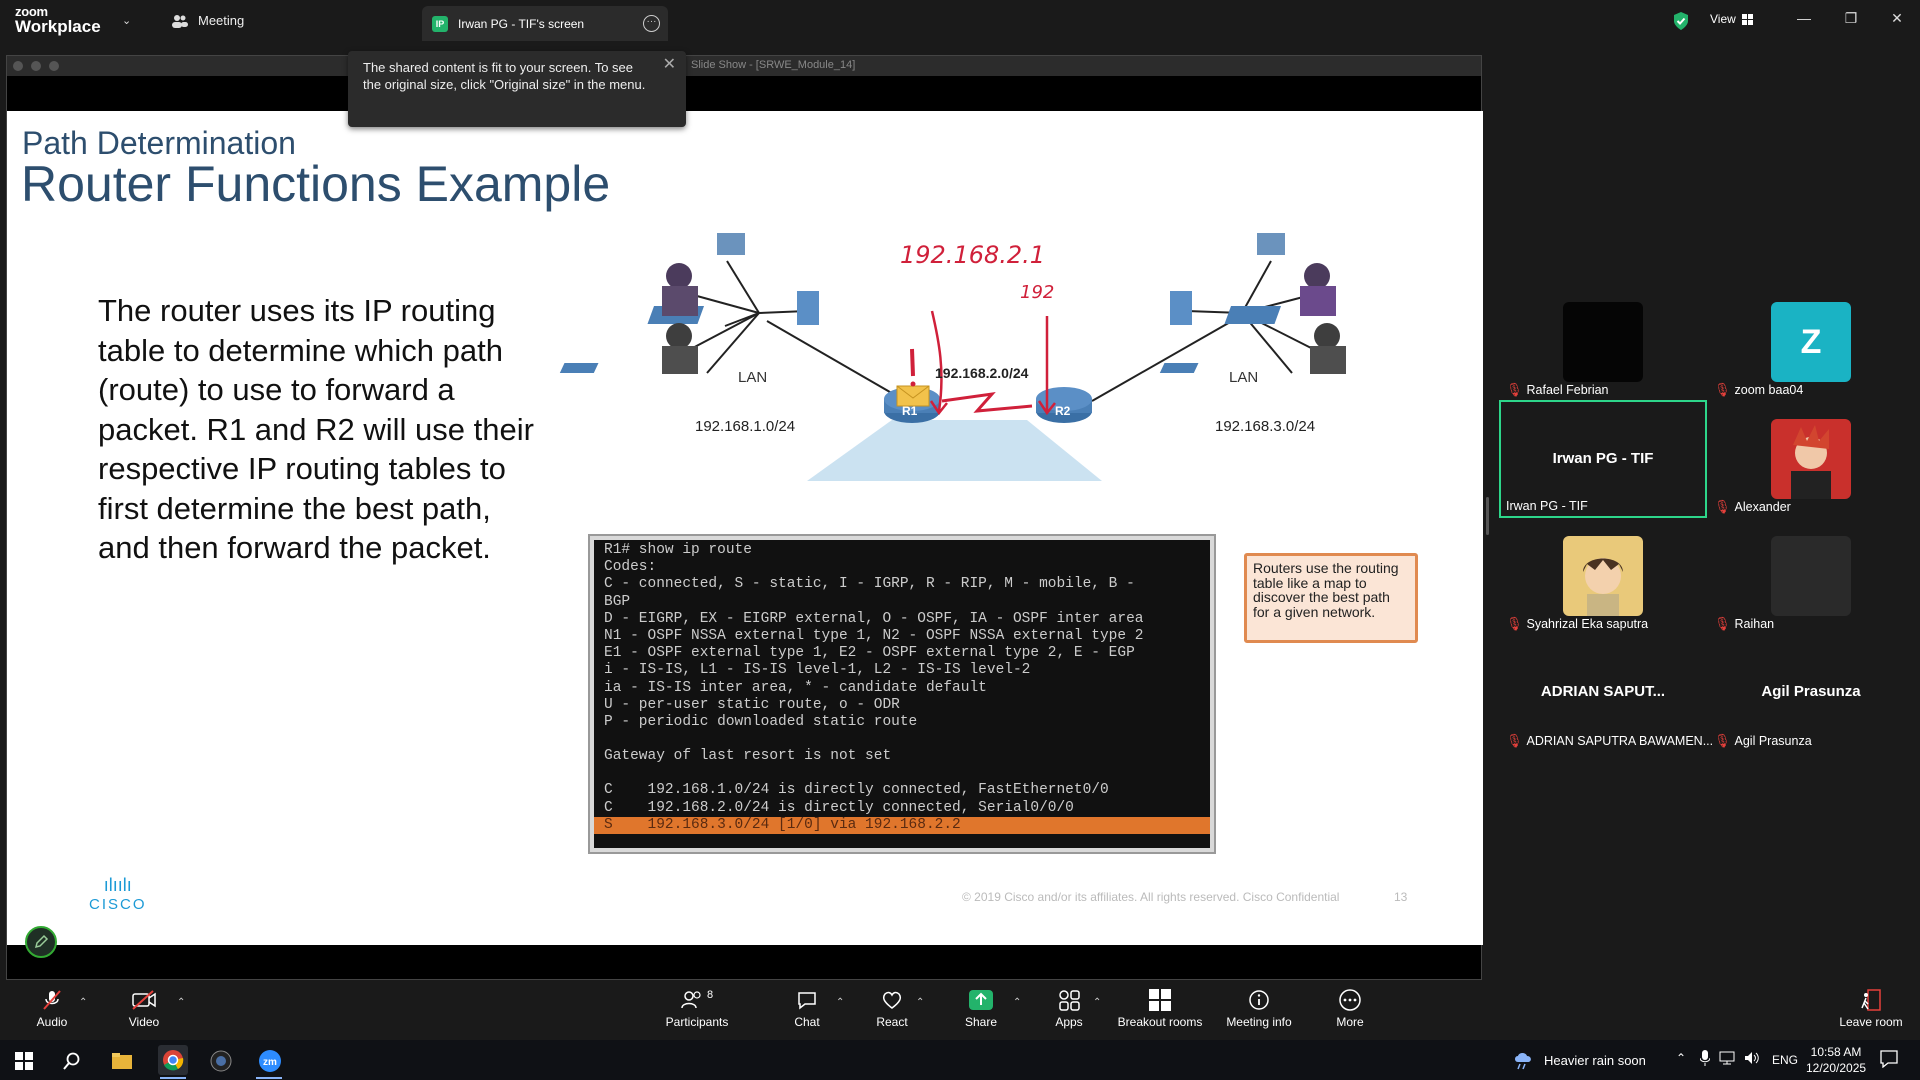  Describe the element at coordinates (181, 1002) in the screenshot. I see `video-options-chevron-icon: ⌃` at that location.